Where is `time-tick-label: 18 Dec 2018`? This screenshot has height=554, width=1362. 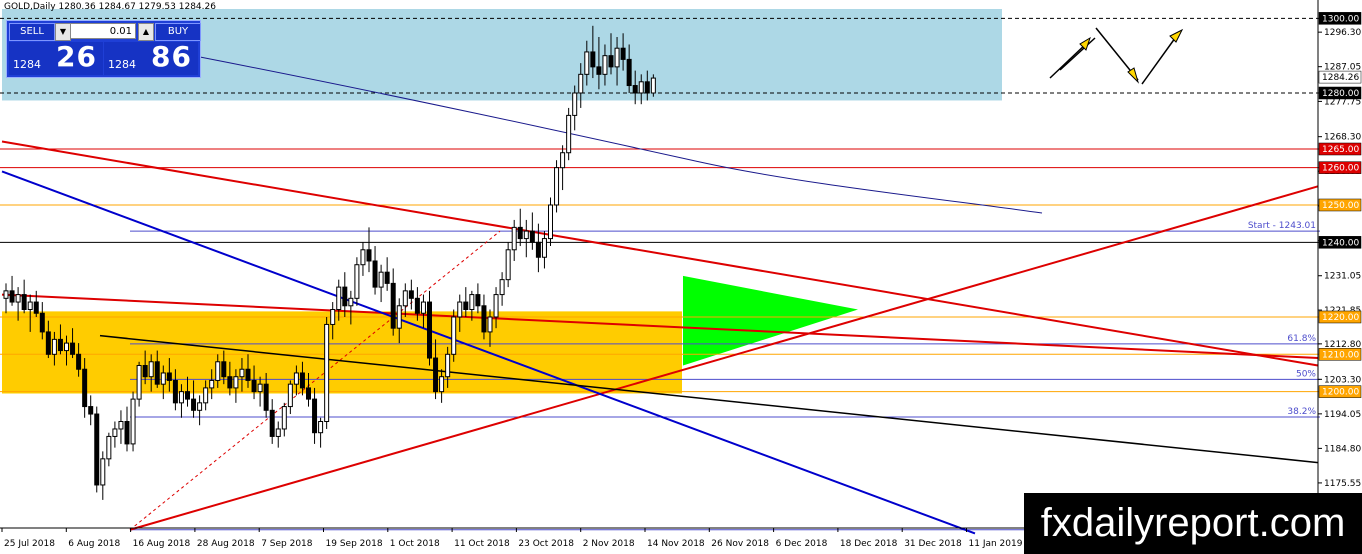
time-tick-label: 18 Dec 2018 is located at coordinates (869, 544).